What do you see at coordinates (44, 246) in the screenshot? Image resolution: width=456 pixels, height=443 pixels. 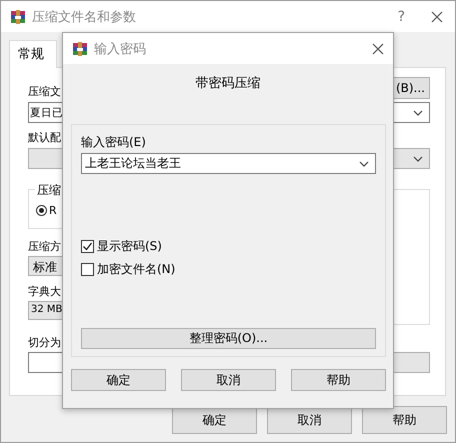 I see `field-label: 压缩方` at bounding box center [44, 246].